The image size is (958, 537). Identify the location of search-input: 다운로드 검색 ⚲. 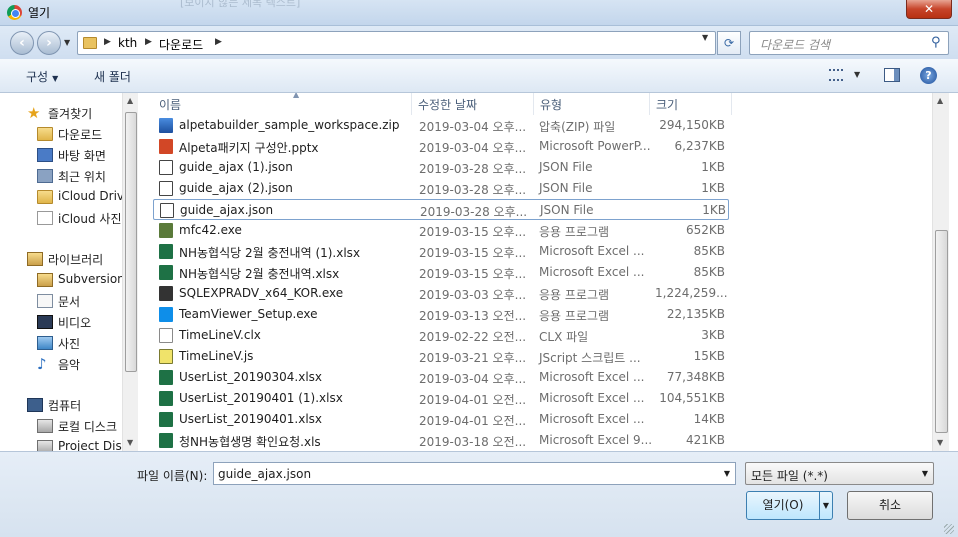
(849, 43).